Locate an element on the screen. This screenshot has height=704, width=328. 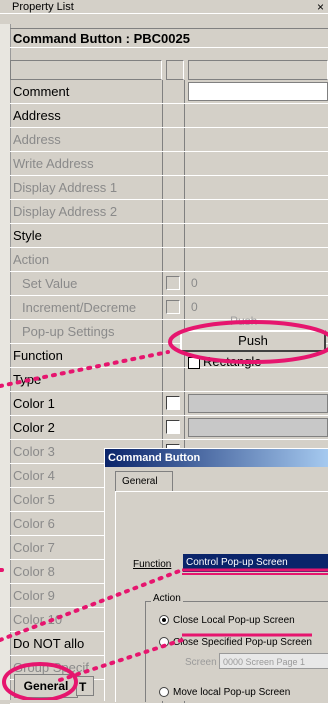
rectangle-icon is located at coordinates (194, 362).